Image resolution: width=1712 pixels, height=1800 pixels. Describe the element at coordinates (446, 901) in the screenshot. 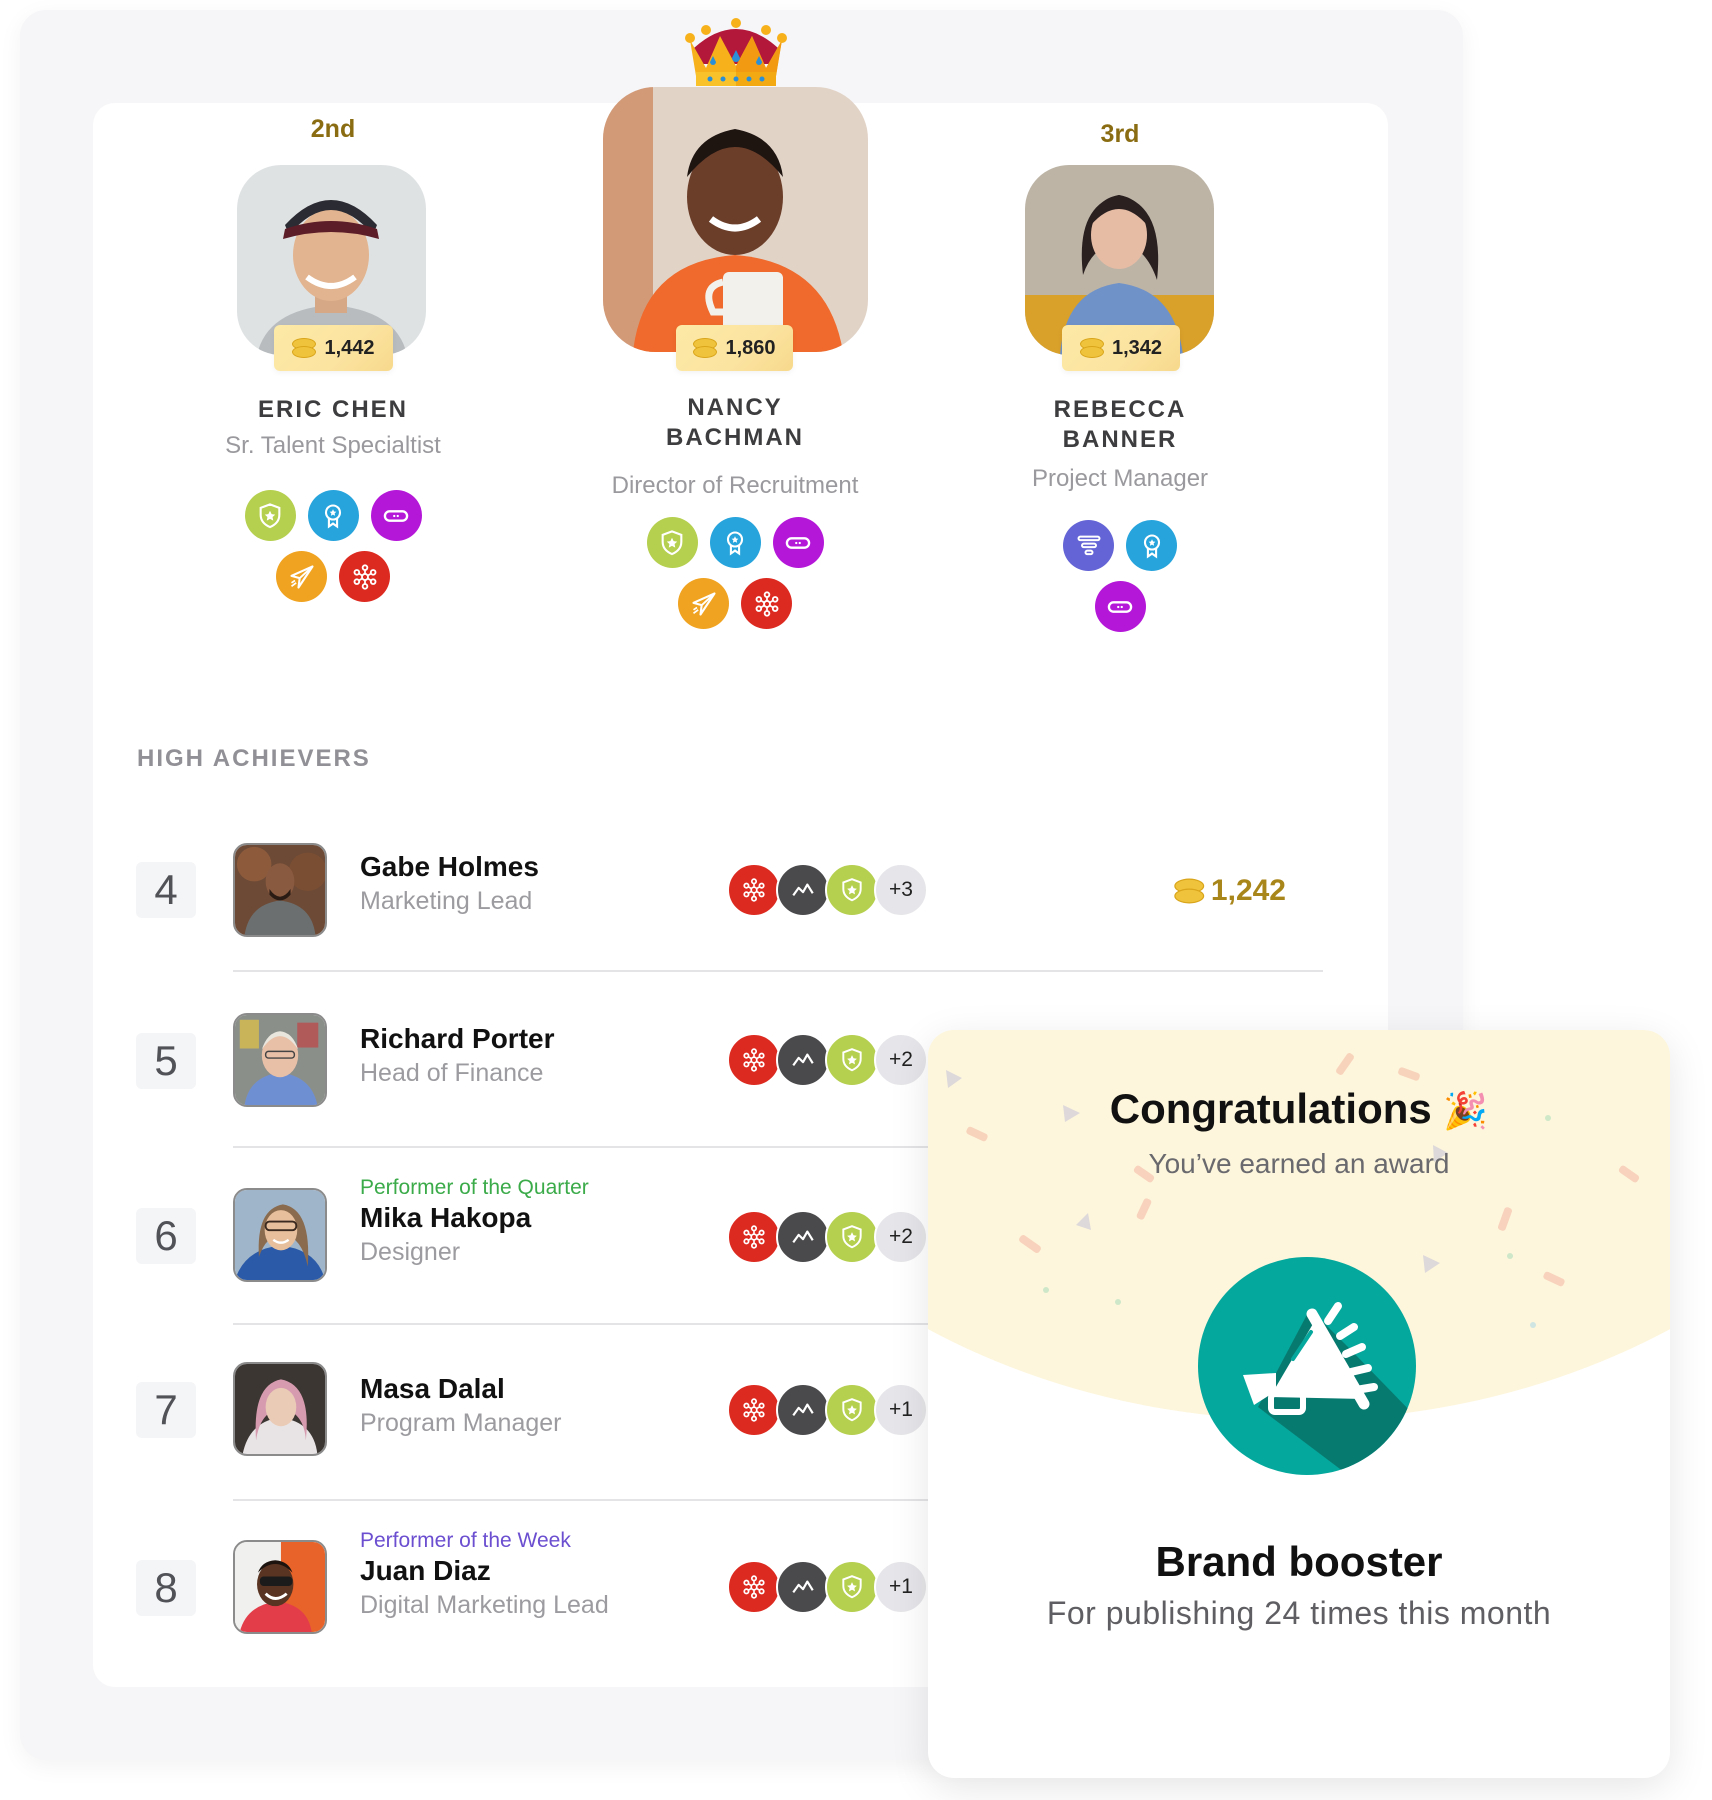

I see `achiever-title: Marketing Lead` at that location.